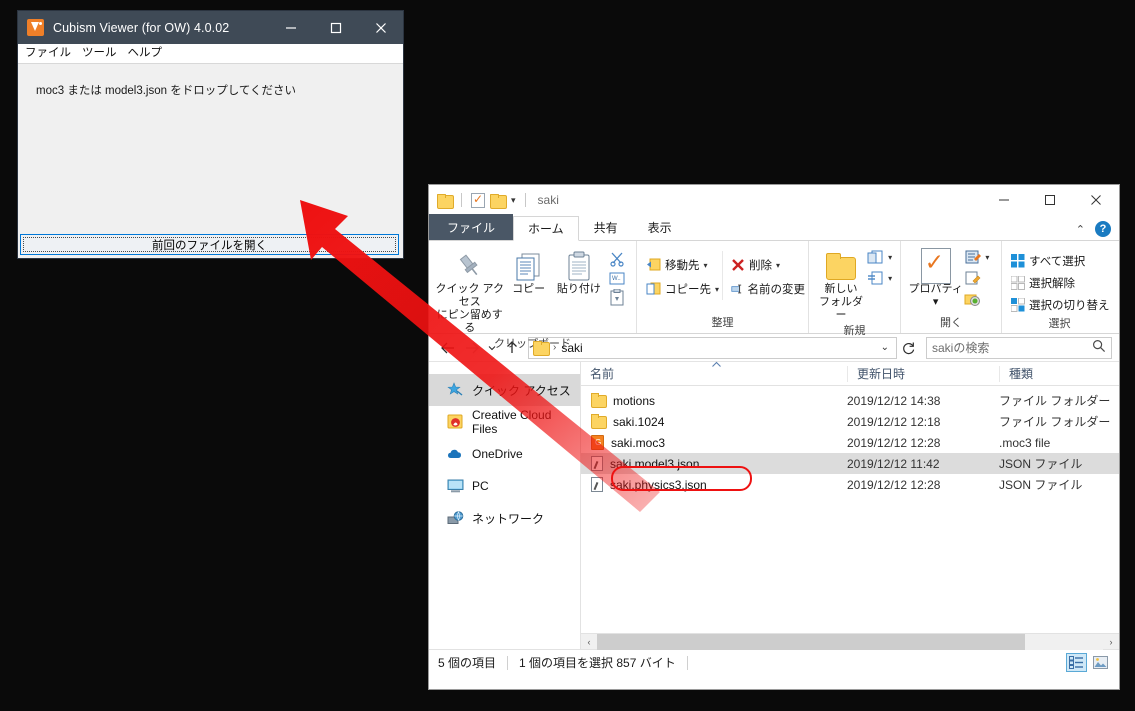 The width and height of the screenshot is (1135, 711). Describe the element at coordinates (682, 265) in the screenshot. I see `move-to-button: 移動先 ▾` at that location.